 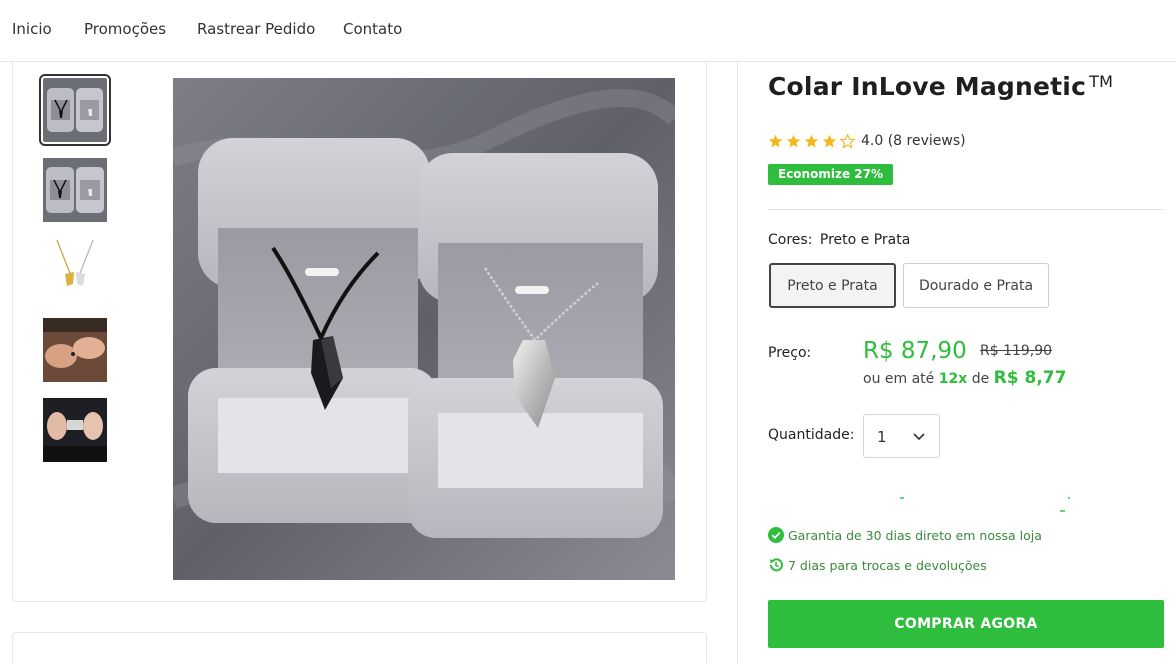 I want to click on price-label: Preço:, so click(x=790, y=353).